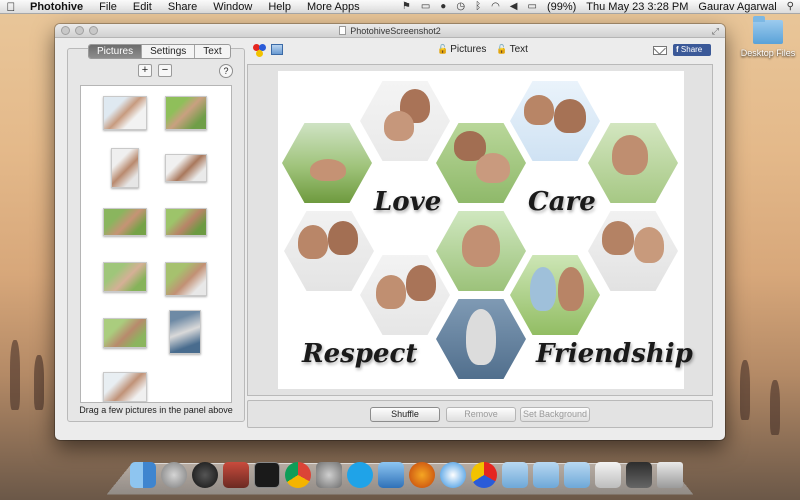 The image size is (800, 500). I want to click on menu-share: Share, so click(182, 7).